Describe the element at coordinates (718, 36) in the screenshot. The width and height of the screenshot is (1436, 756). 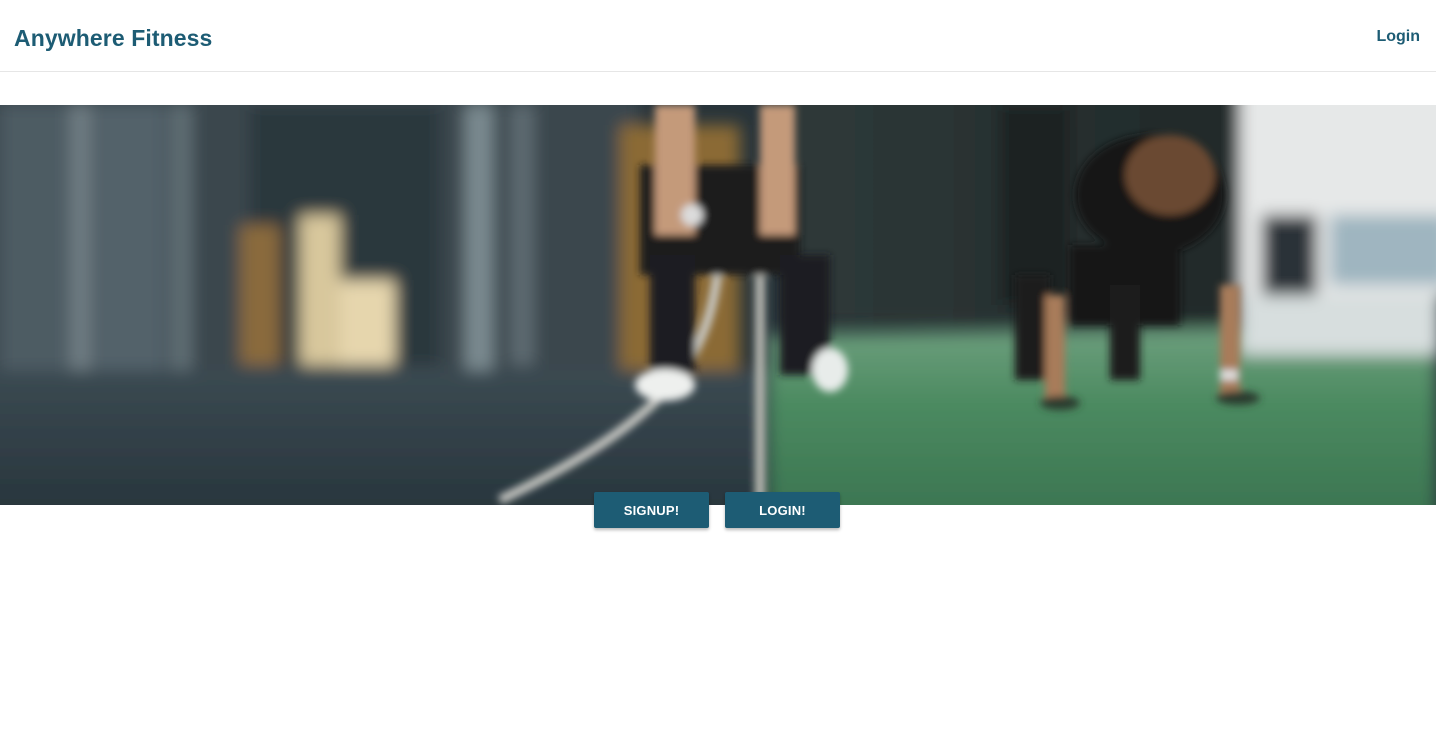
I see `top-navbar: Anywhere Fitness Login` at that location.